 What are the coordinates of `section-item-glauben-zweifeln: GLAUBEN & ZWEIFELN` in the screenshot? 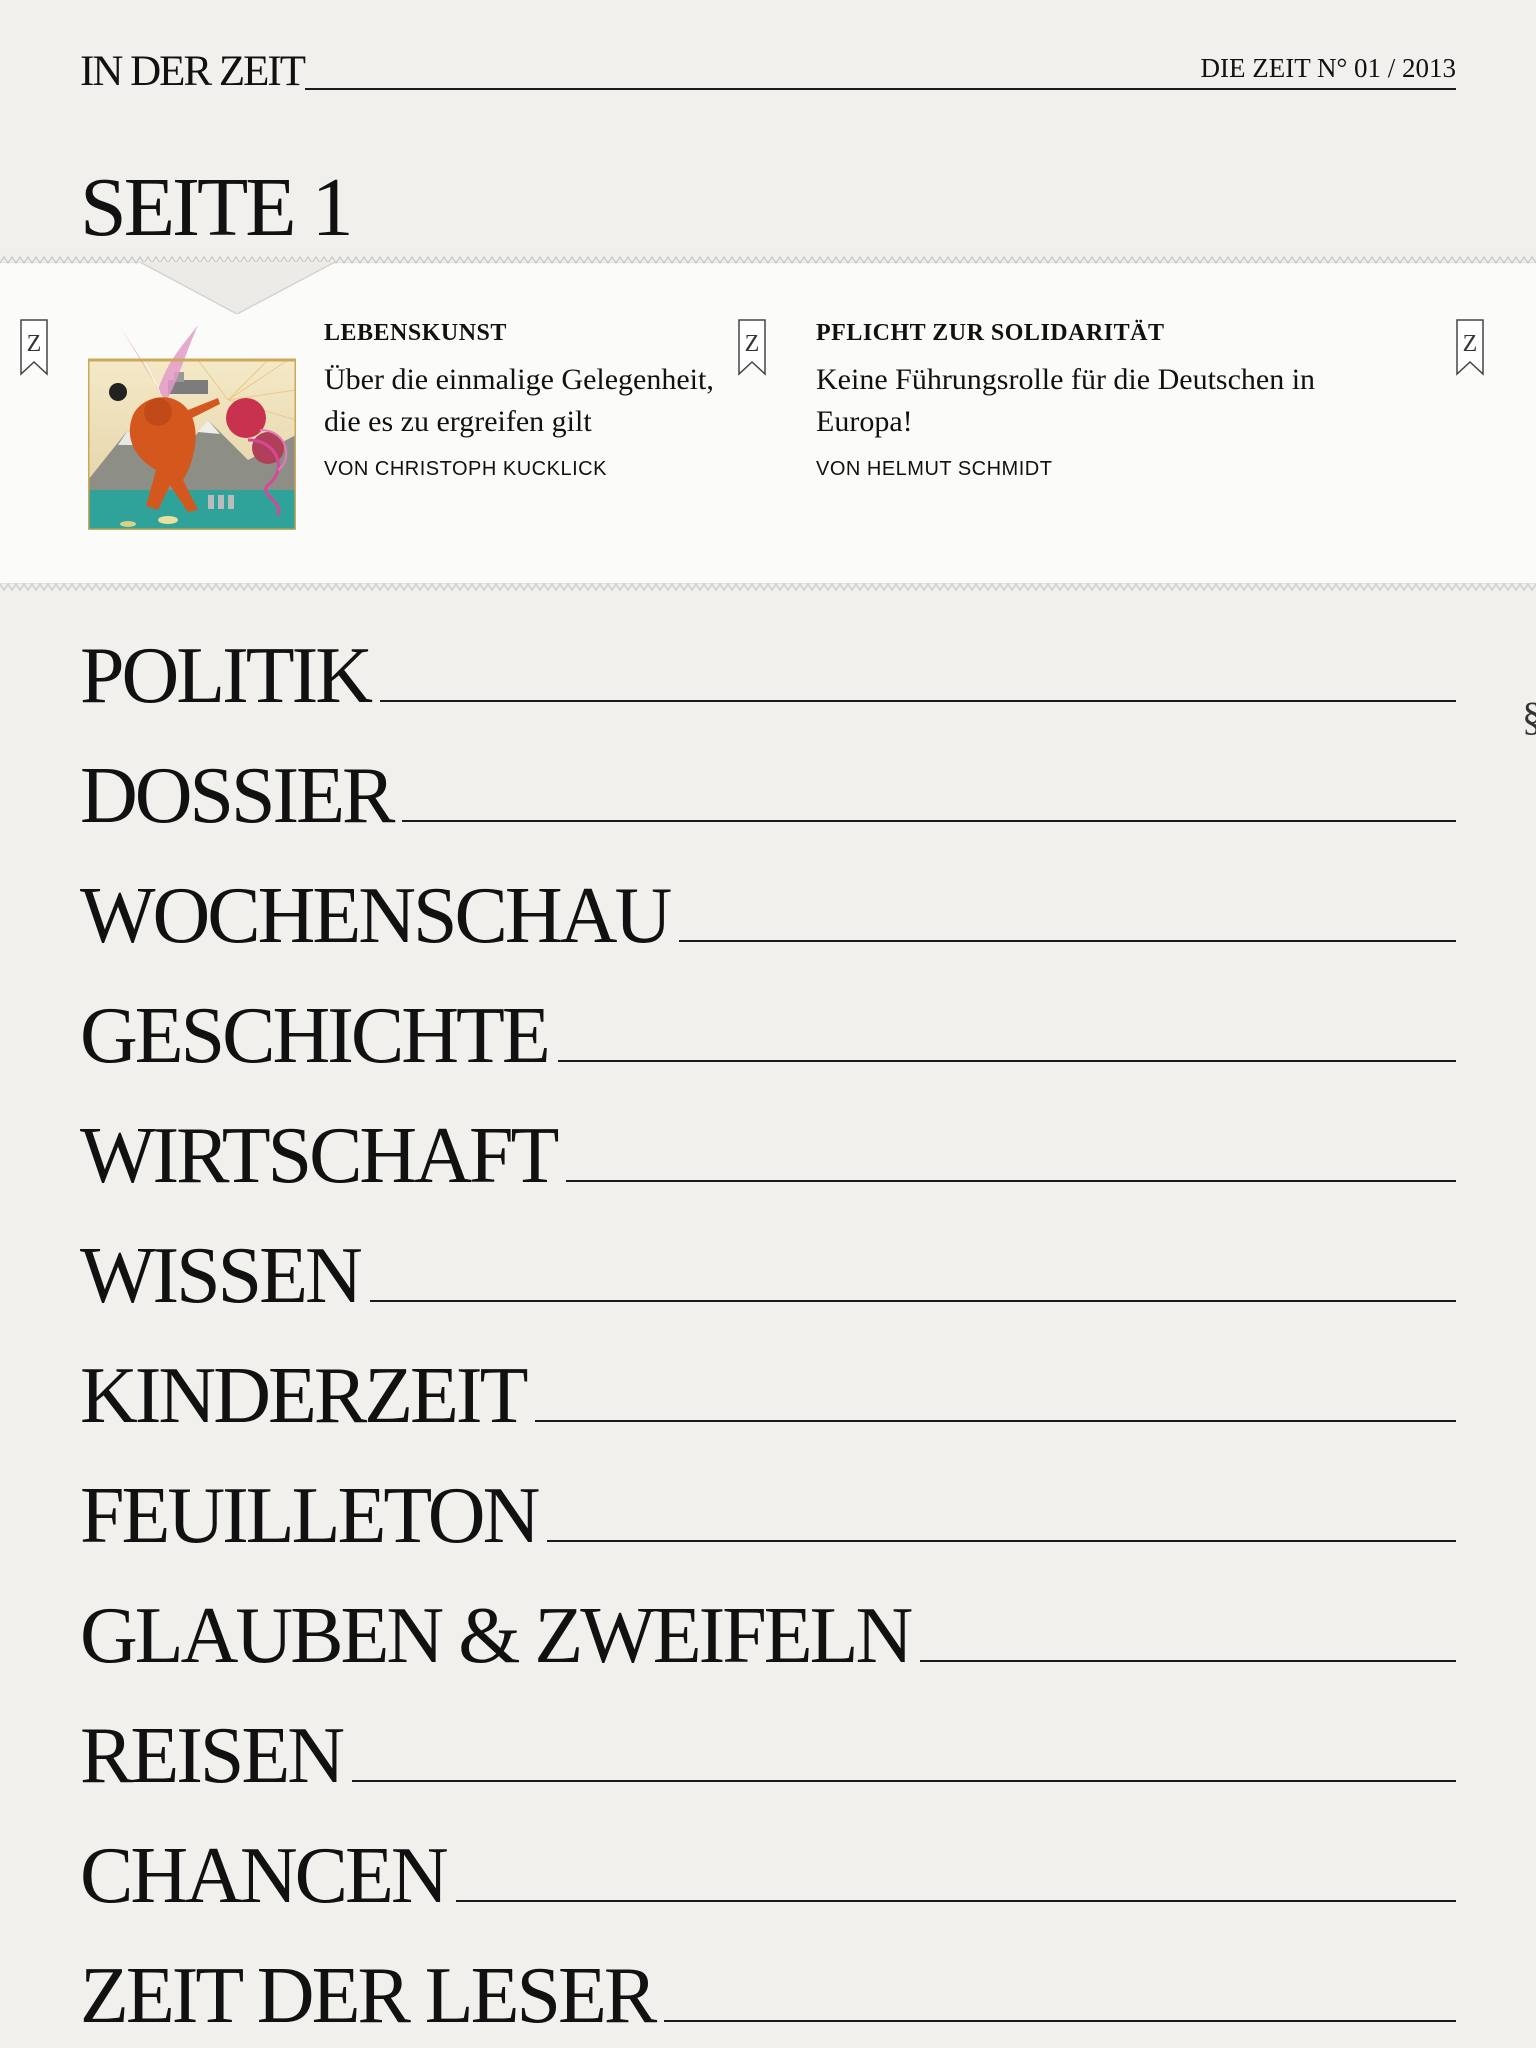 It's located at (768, 1620).